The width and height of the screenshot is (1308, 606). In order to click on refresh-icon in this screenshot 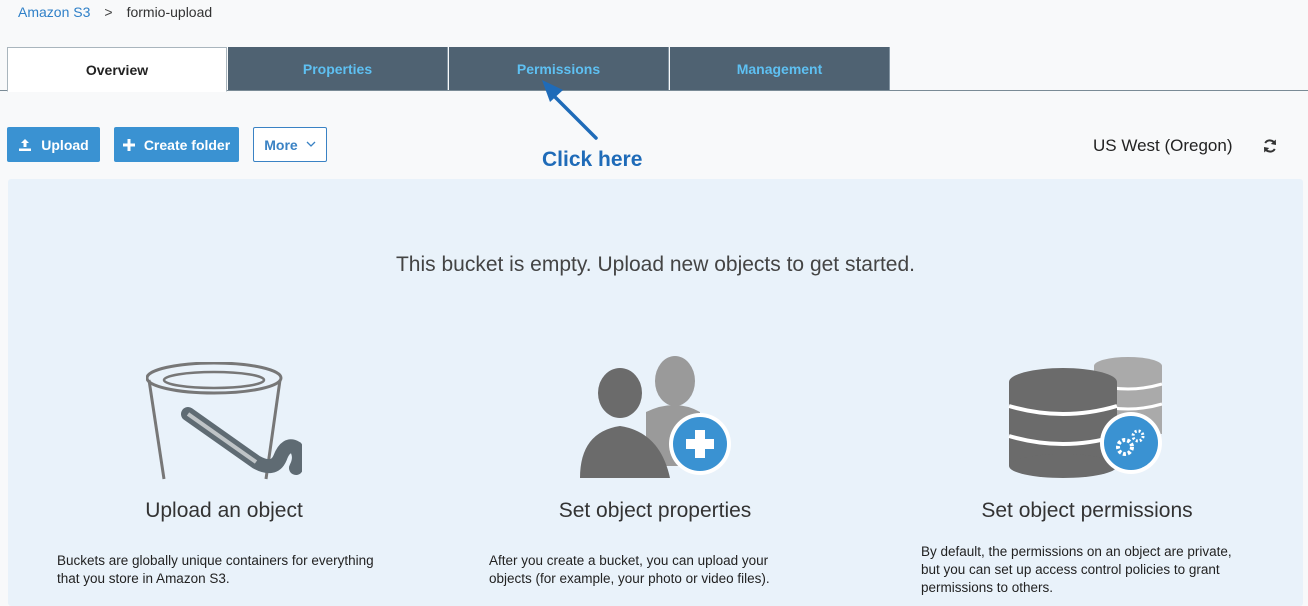, I will do `click(1270, 148)`.